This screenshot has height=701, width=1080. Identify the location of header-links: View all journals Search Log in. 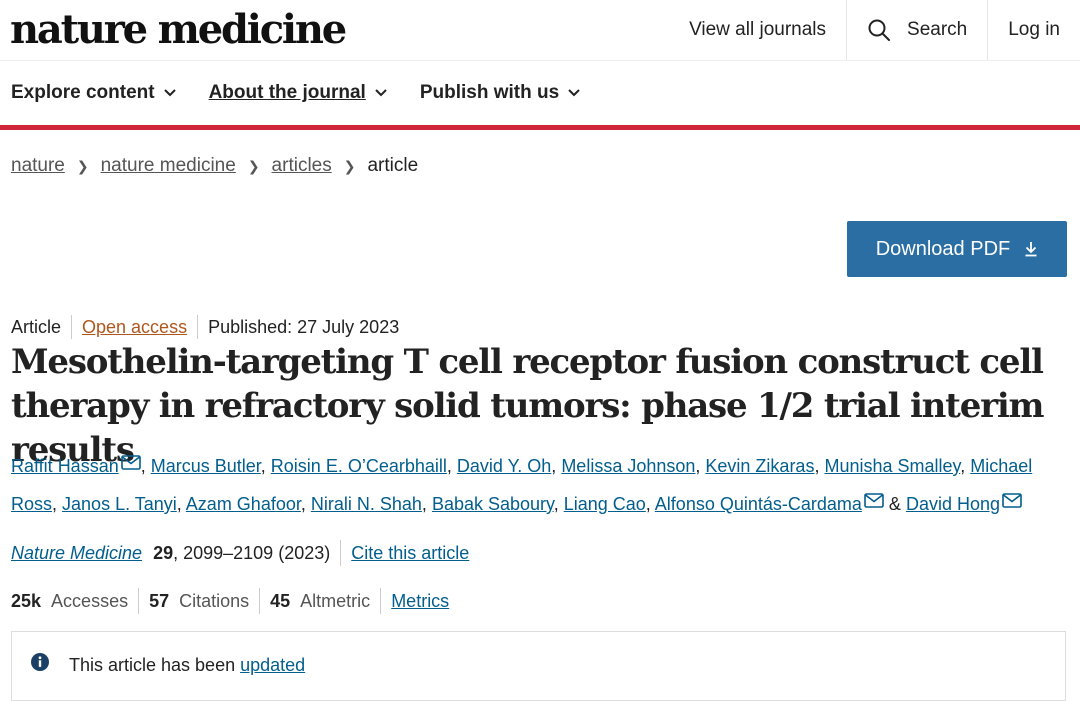
(874, 30).